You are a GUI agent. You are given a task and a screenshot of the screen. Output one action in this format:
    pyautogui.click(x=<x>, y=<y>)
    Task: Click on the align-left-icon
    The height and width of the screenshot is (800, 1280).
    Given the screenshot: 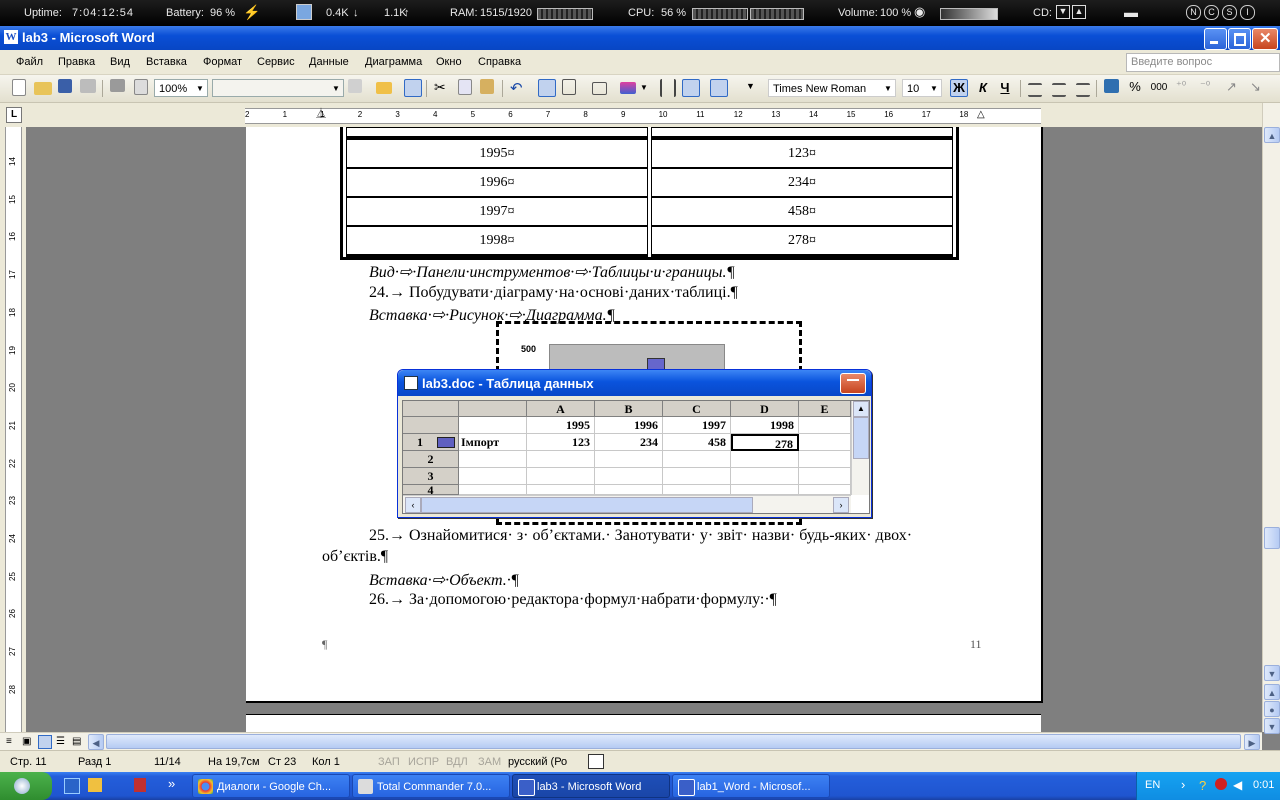 What is the action you would take?
    pyautogui.click(x=1035, y=90)
    